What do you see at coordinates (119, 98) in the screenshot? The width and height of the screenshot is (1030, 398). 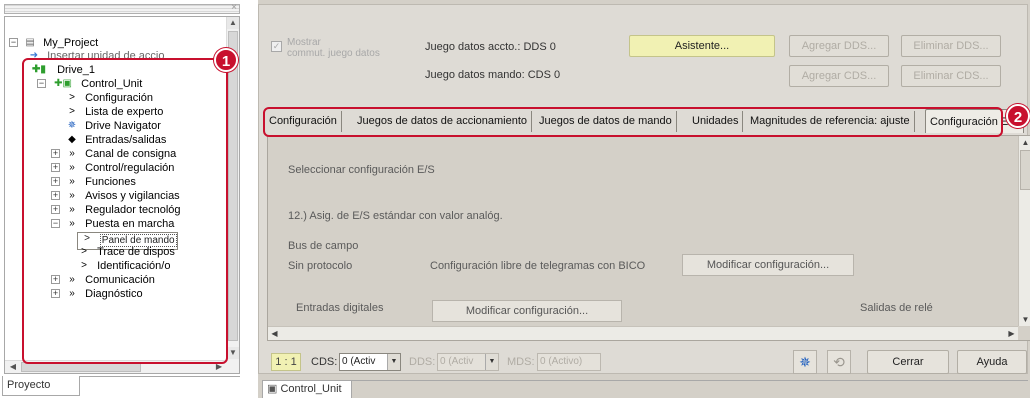 I see `tree-item-label: Configuración` at bounding box center [119, 98].